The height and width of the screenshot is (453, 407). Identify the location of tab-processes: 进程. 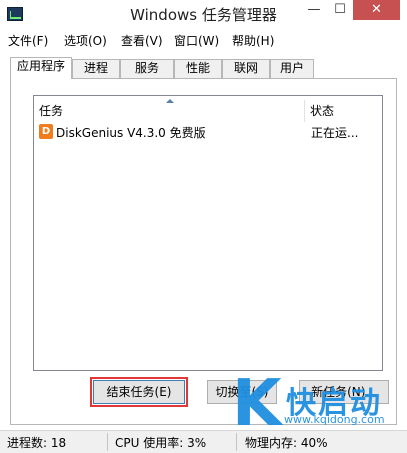
(96, 68).